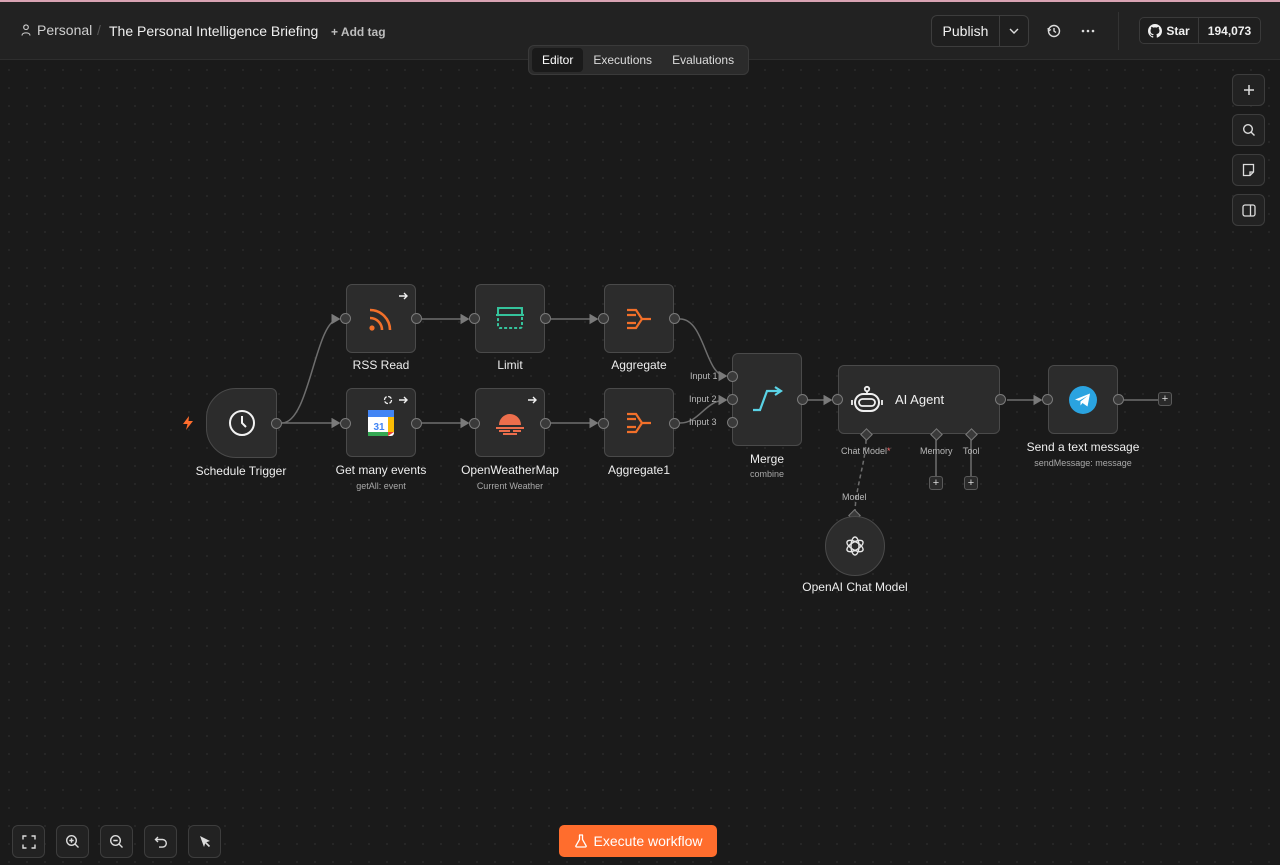 This screenshot has width=1280, height=865. What do you see at coordinates (416, 423) in the screenshot?
I see `events-output-port` at bounding box center [416, 423].